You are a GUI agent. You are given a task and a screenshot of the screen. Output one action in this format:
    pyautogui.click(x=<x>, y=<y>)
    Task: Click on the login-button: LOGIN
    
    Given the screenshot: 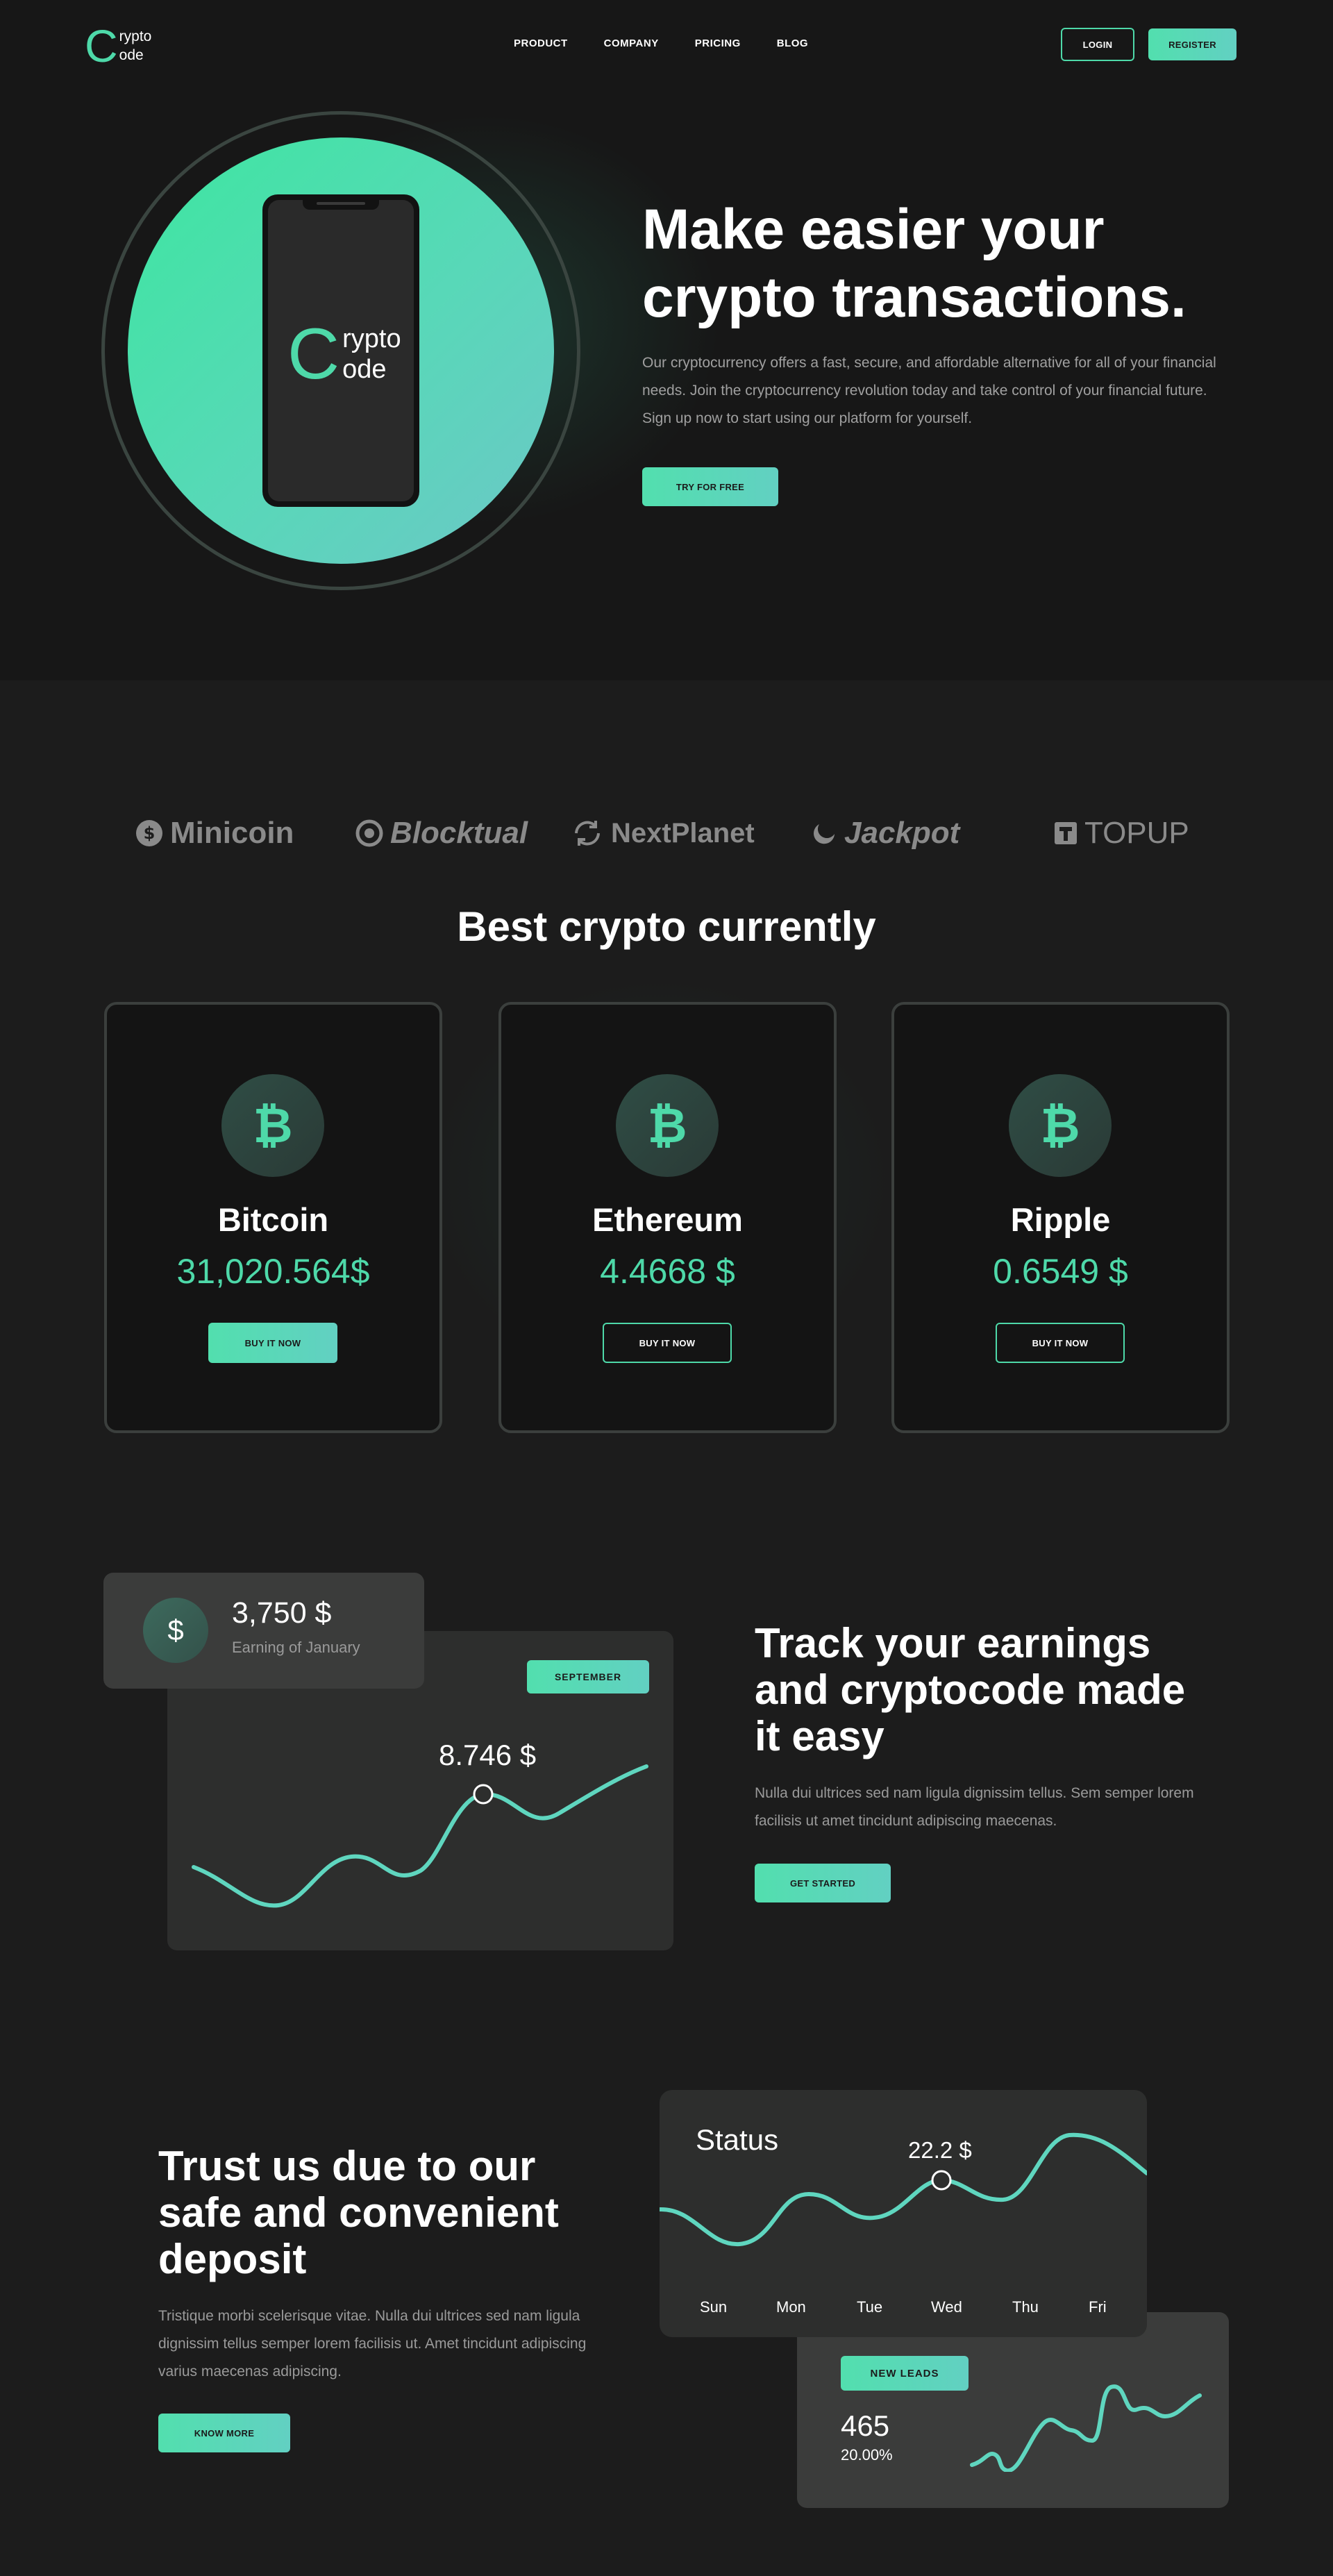 What is the action you would take?
    pyautogui.click(x=1097, y=44)
    